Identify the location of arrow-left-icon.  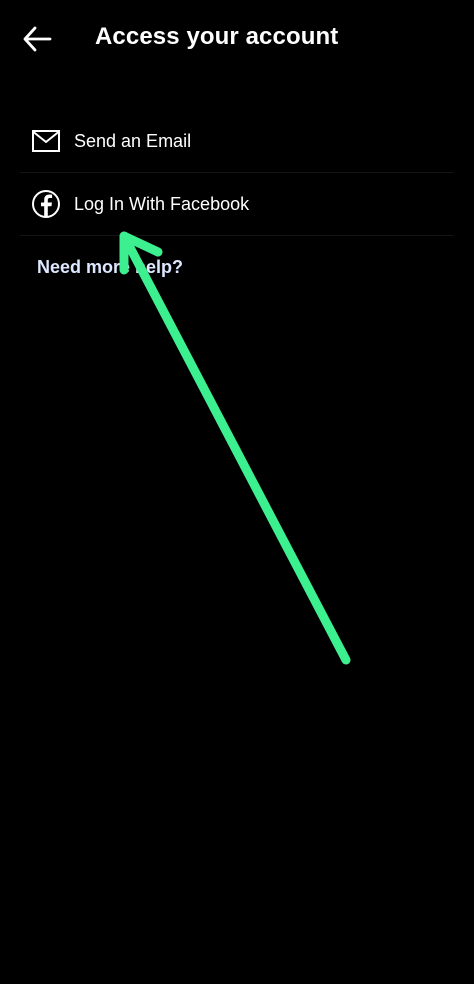
(37, 39).